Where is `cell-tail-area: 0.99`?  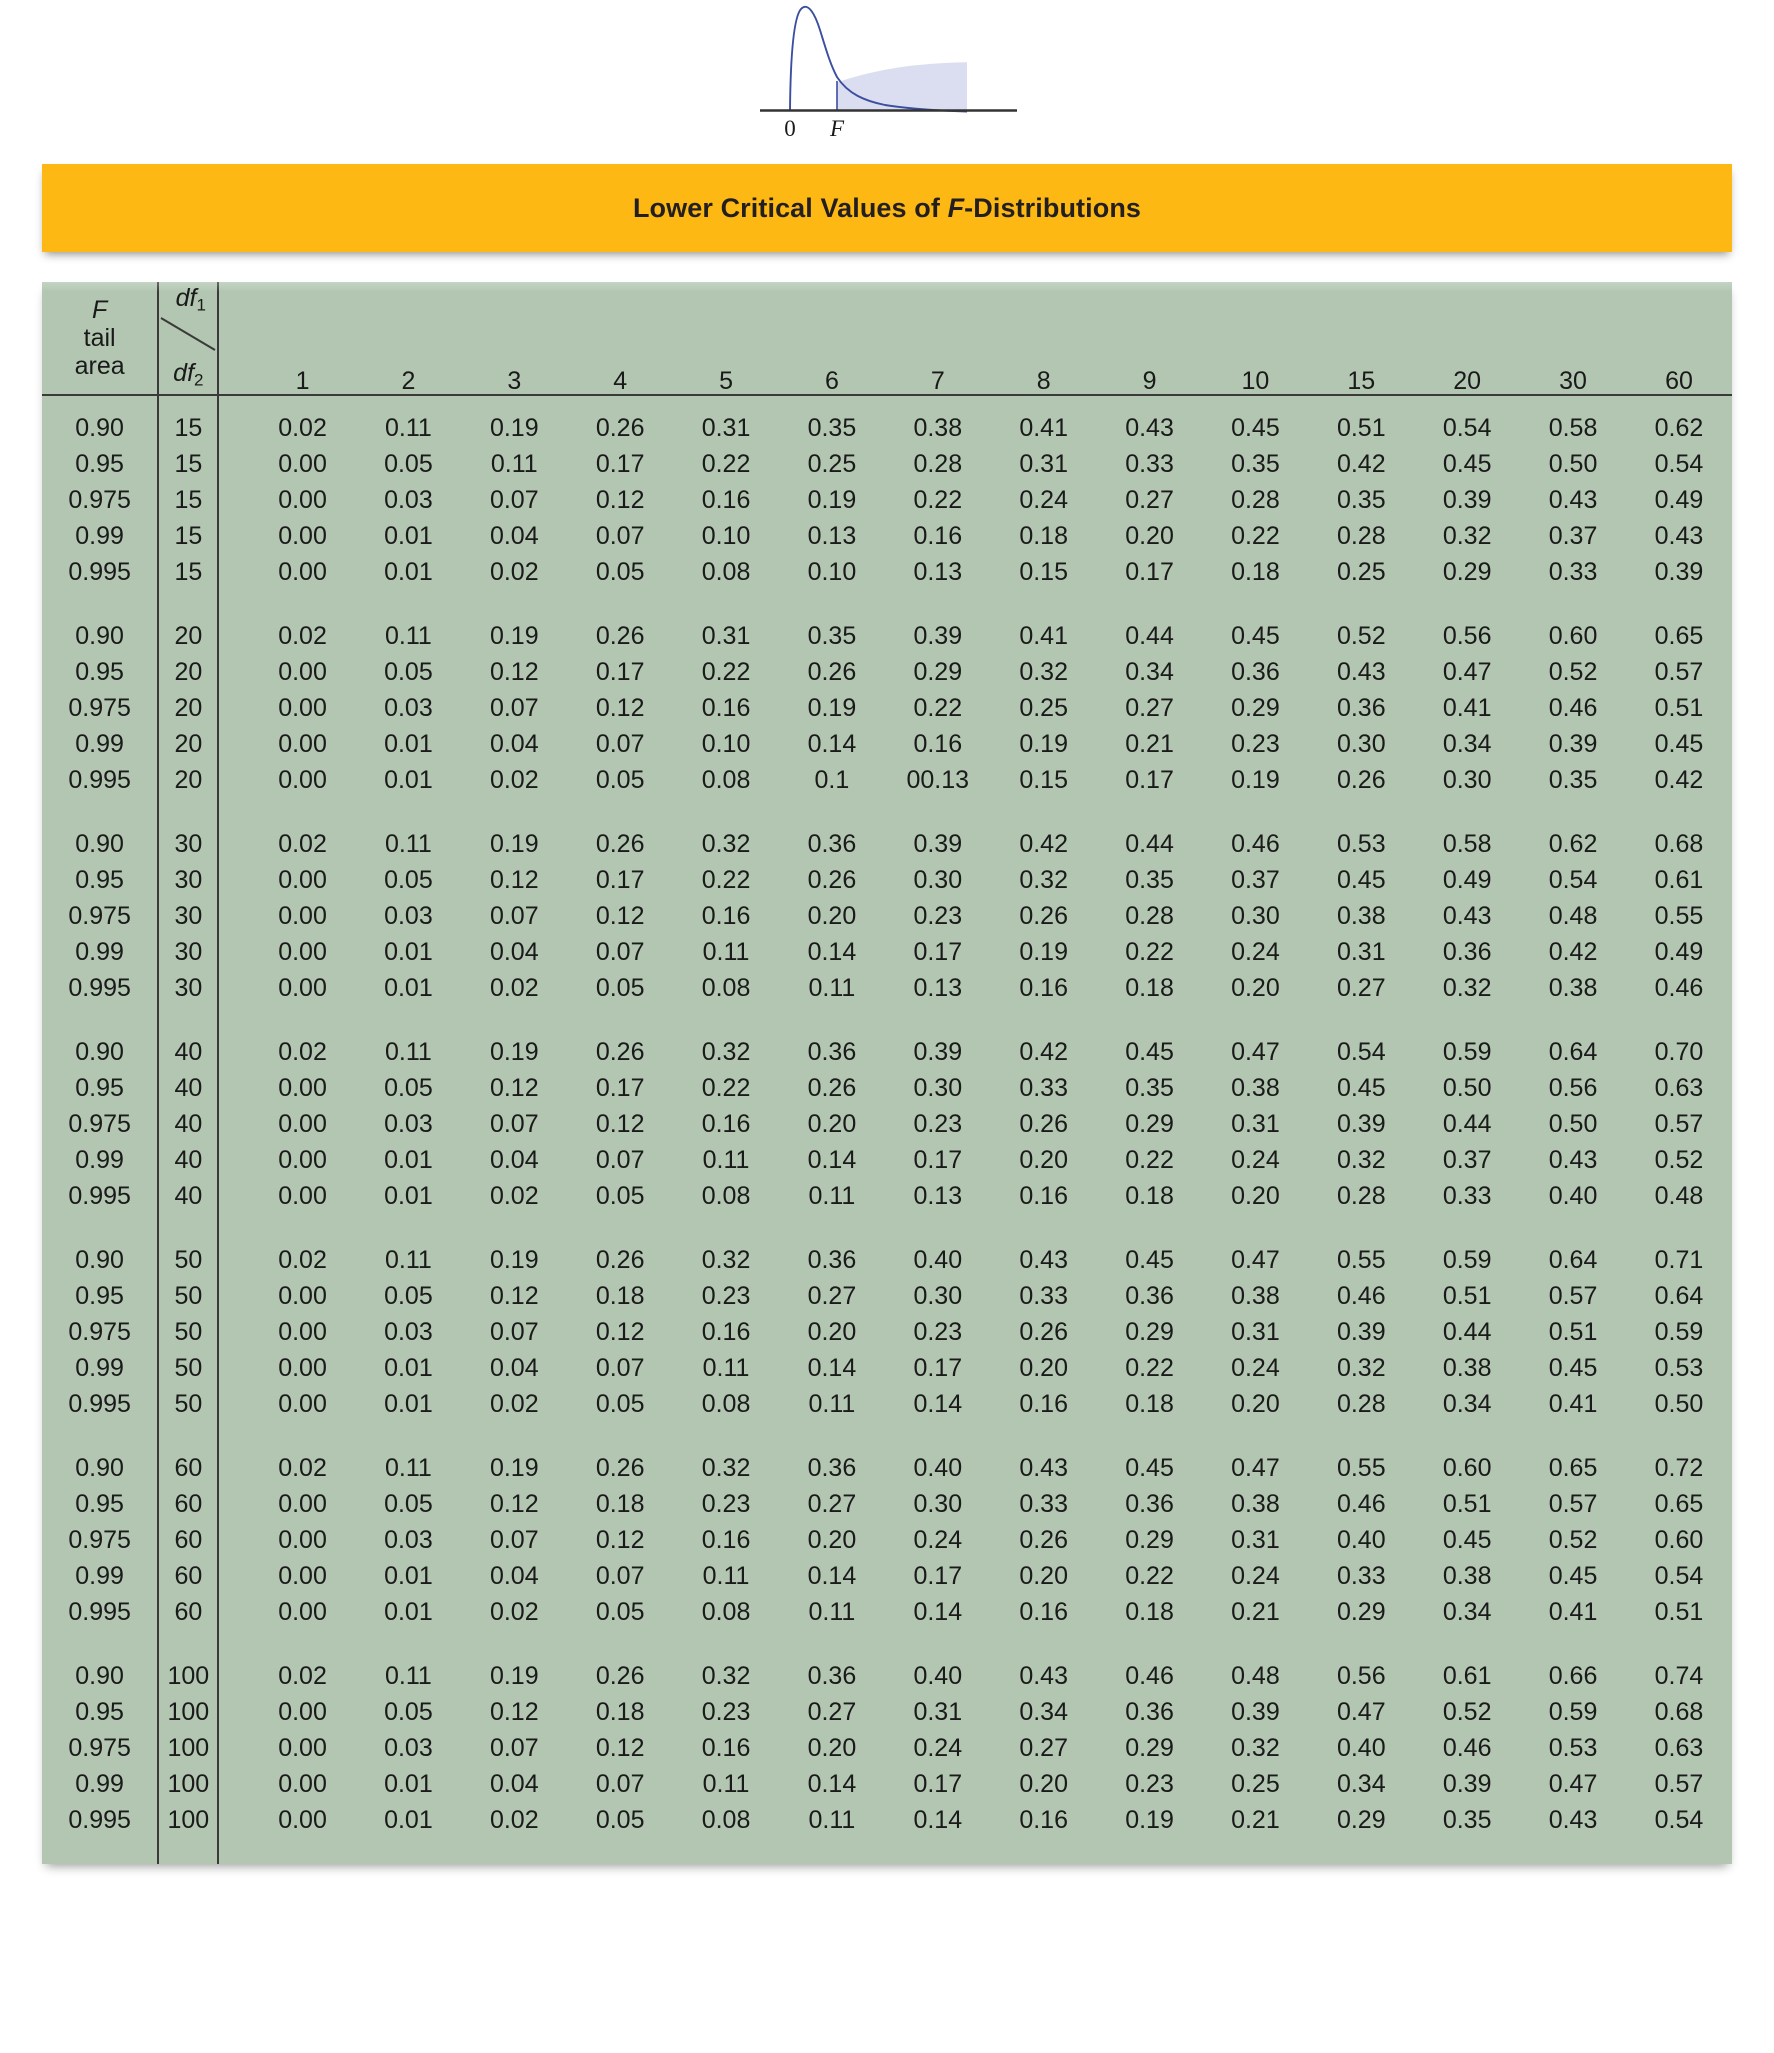
cell-tail-area: 0.99 is located at coordinates (101, 744).